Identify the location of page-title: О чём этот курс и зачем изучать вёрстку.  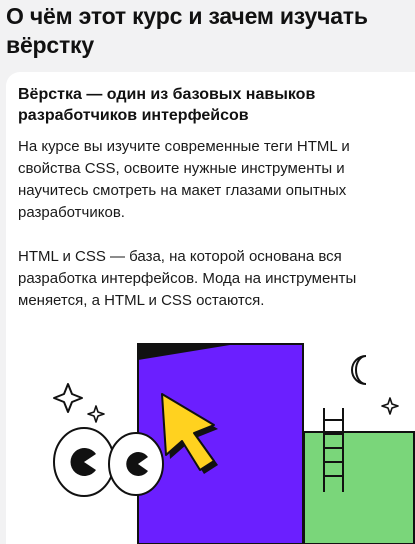
(187, 30).